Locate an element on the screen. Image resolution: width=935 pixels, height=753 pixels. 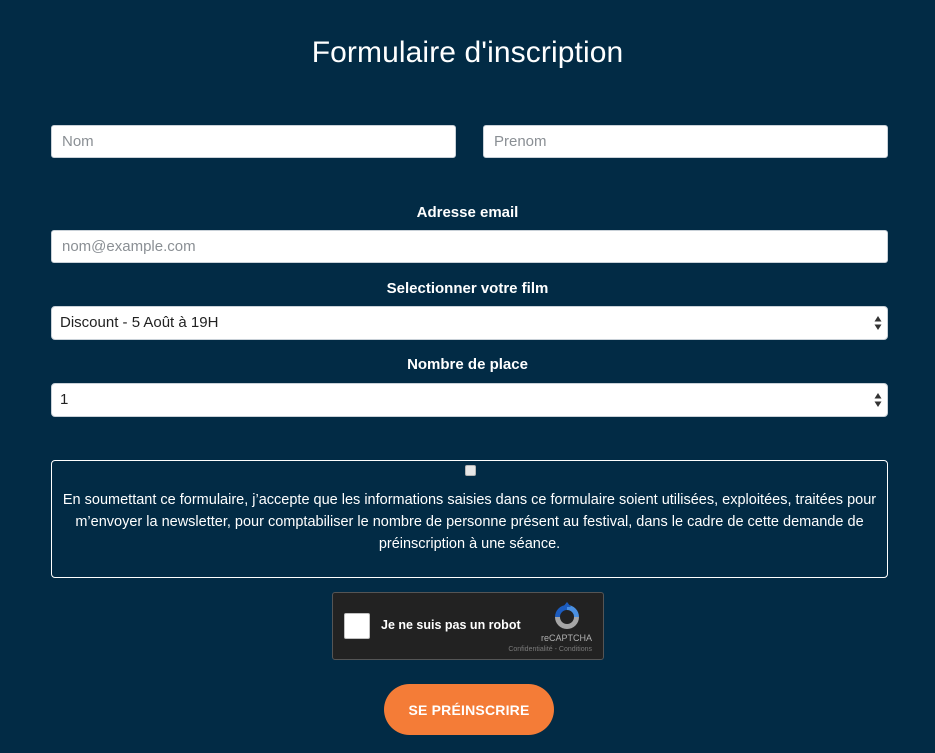
submit-button: SE PRÉINSCRIRE is located at coordinates (469, 709).